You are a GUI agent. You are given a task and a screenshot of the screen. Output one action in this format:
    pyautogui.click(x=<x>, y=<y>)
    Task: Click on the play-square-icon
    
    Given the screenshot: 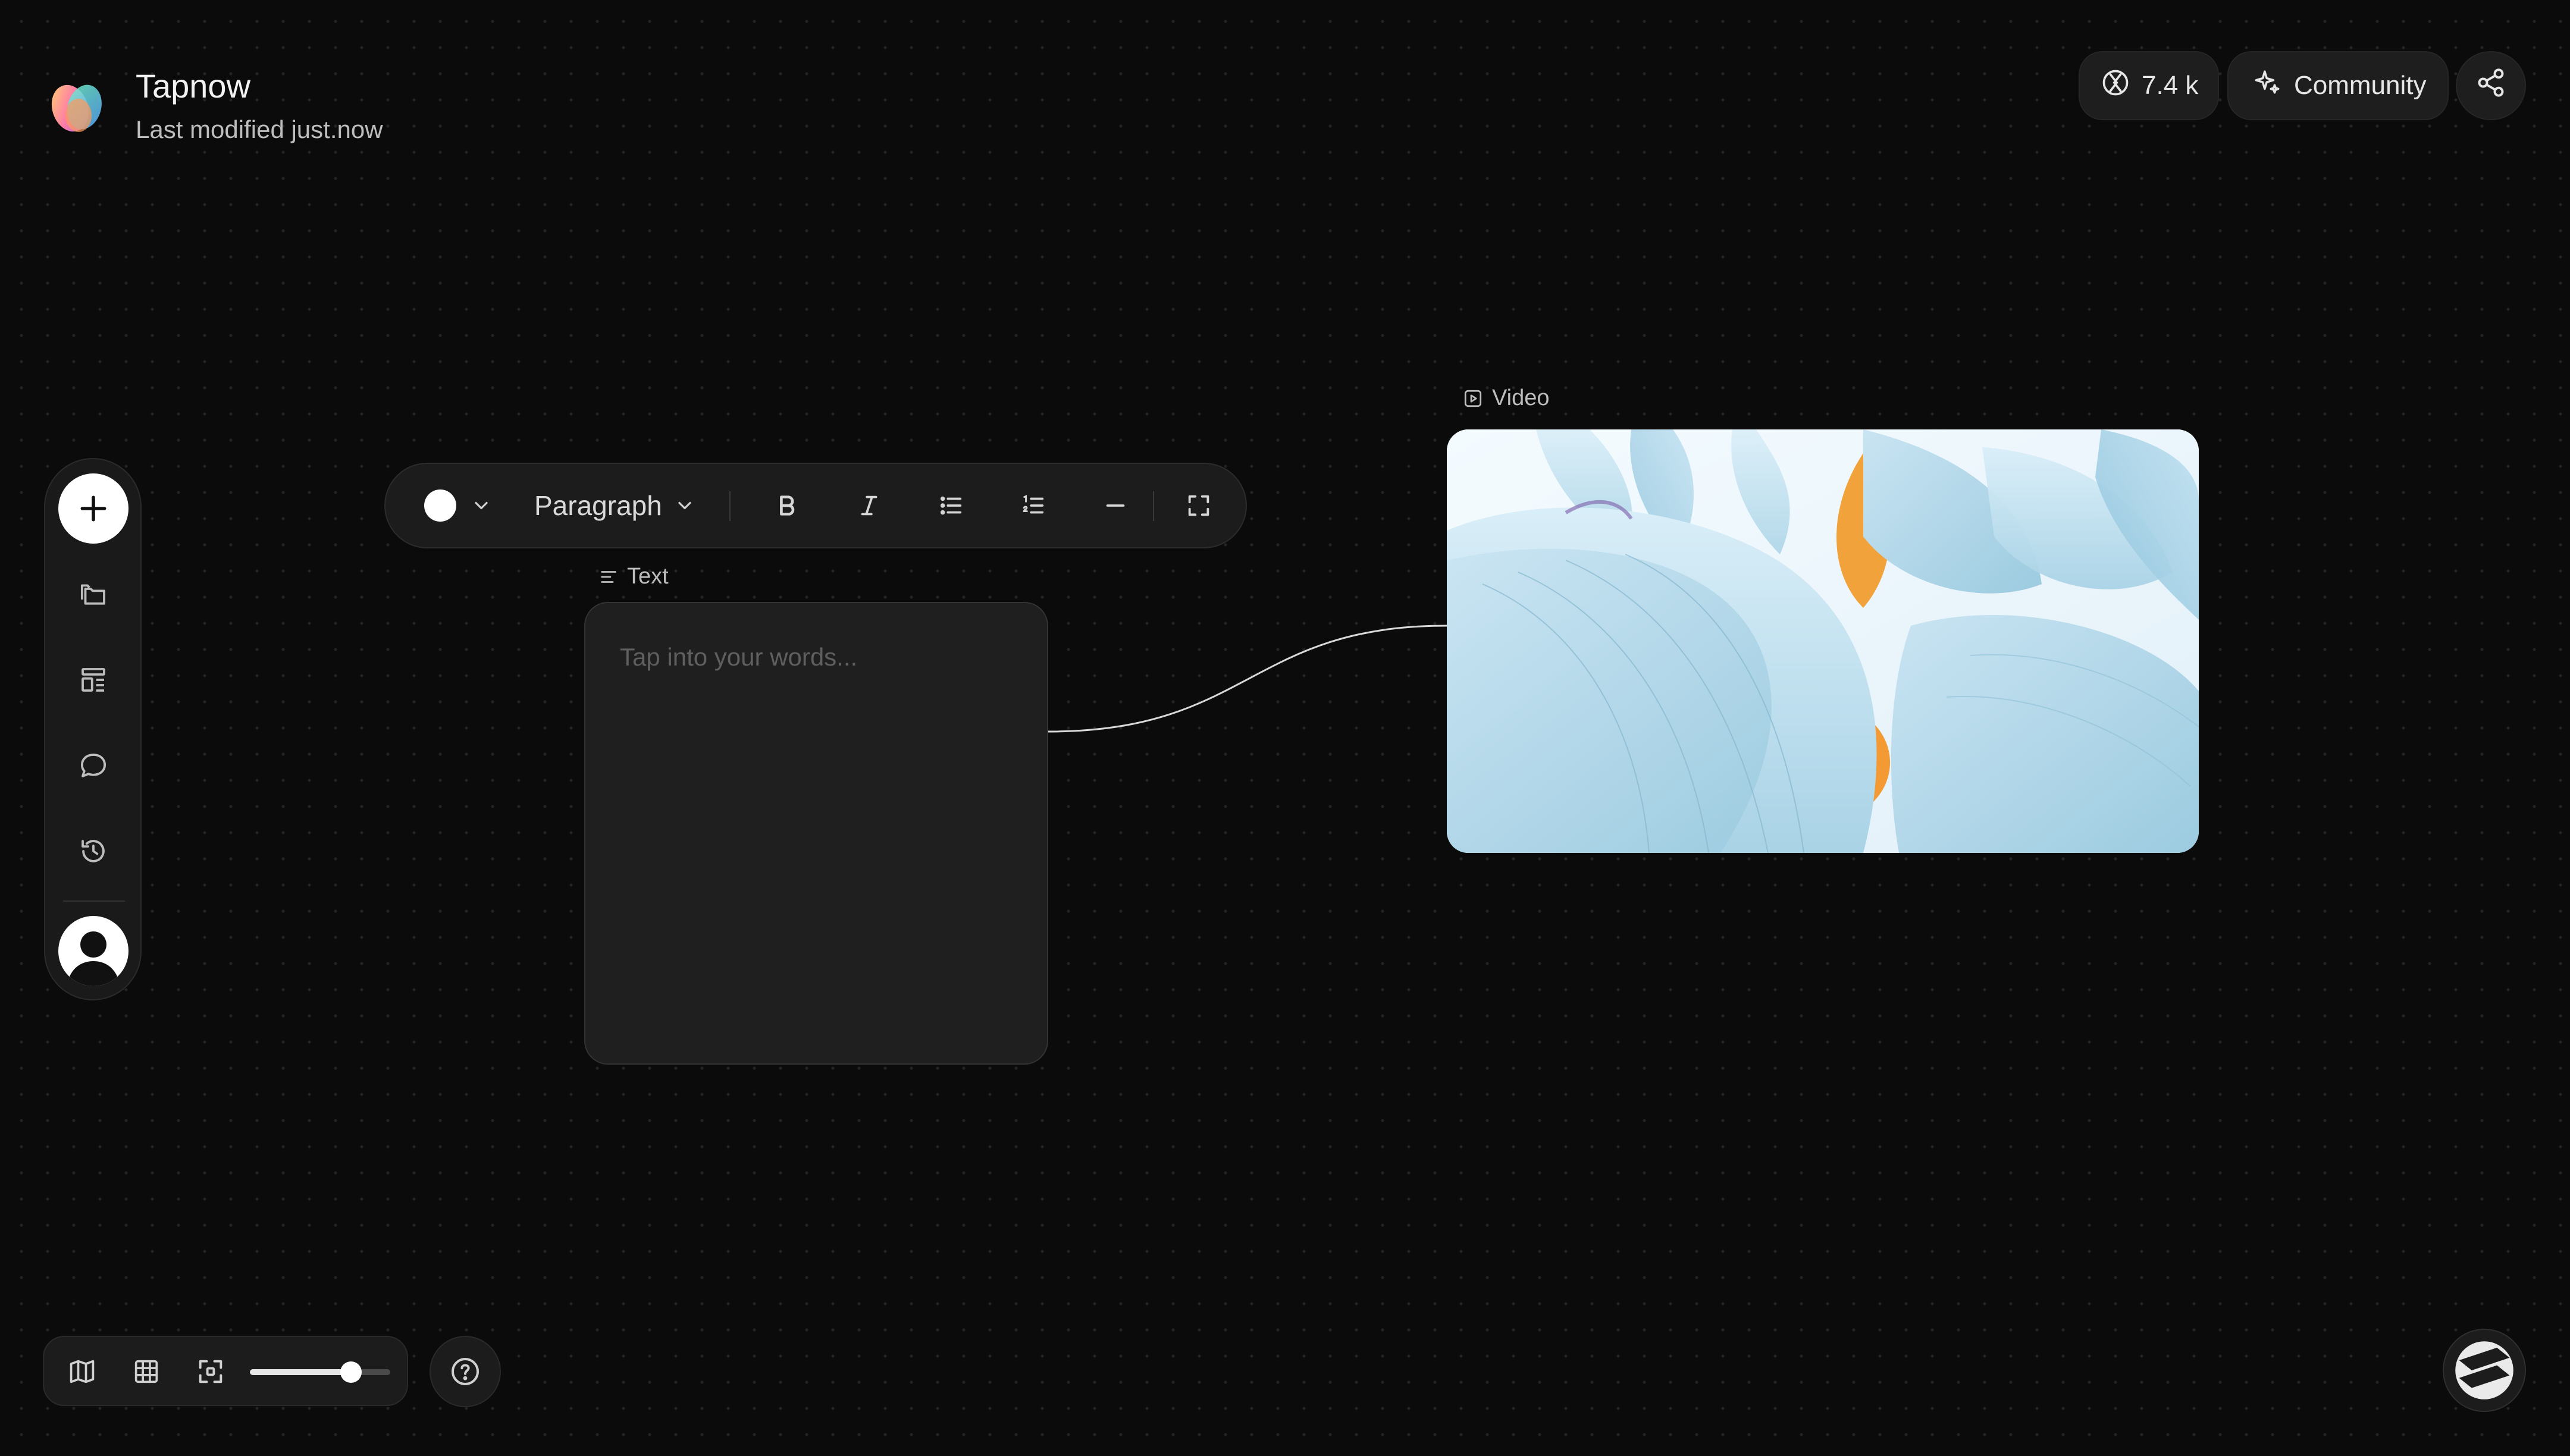 What is the action you would take?
    pyautogui.click(x=1473, y=398)
    